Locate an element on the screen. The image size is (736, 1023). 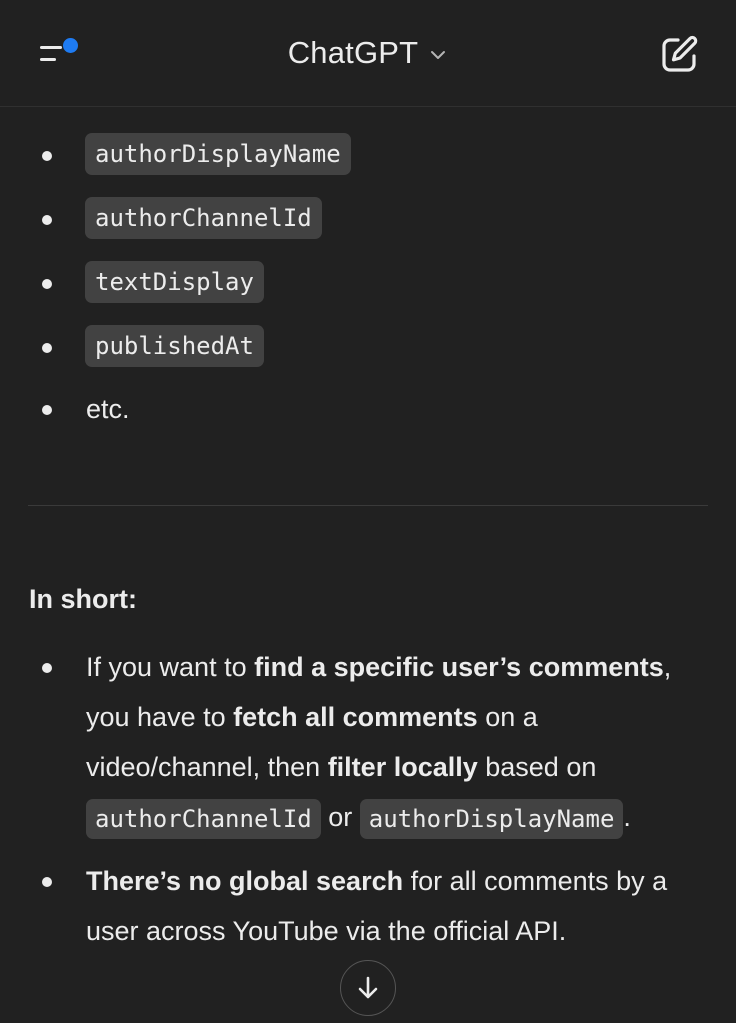
inline-code: publishedAt is located at coordinates (174, 346).